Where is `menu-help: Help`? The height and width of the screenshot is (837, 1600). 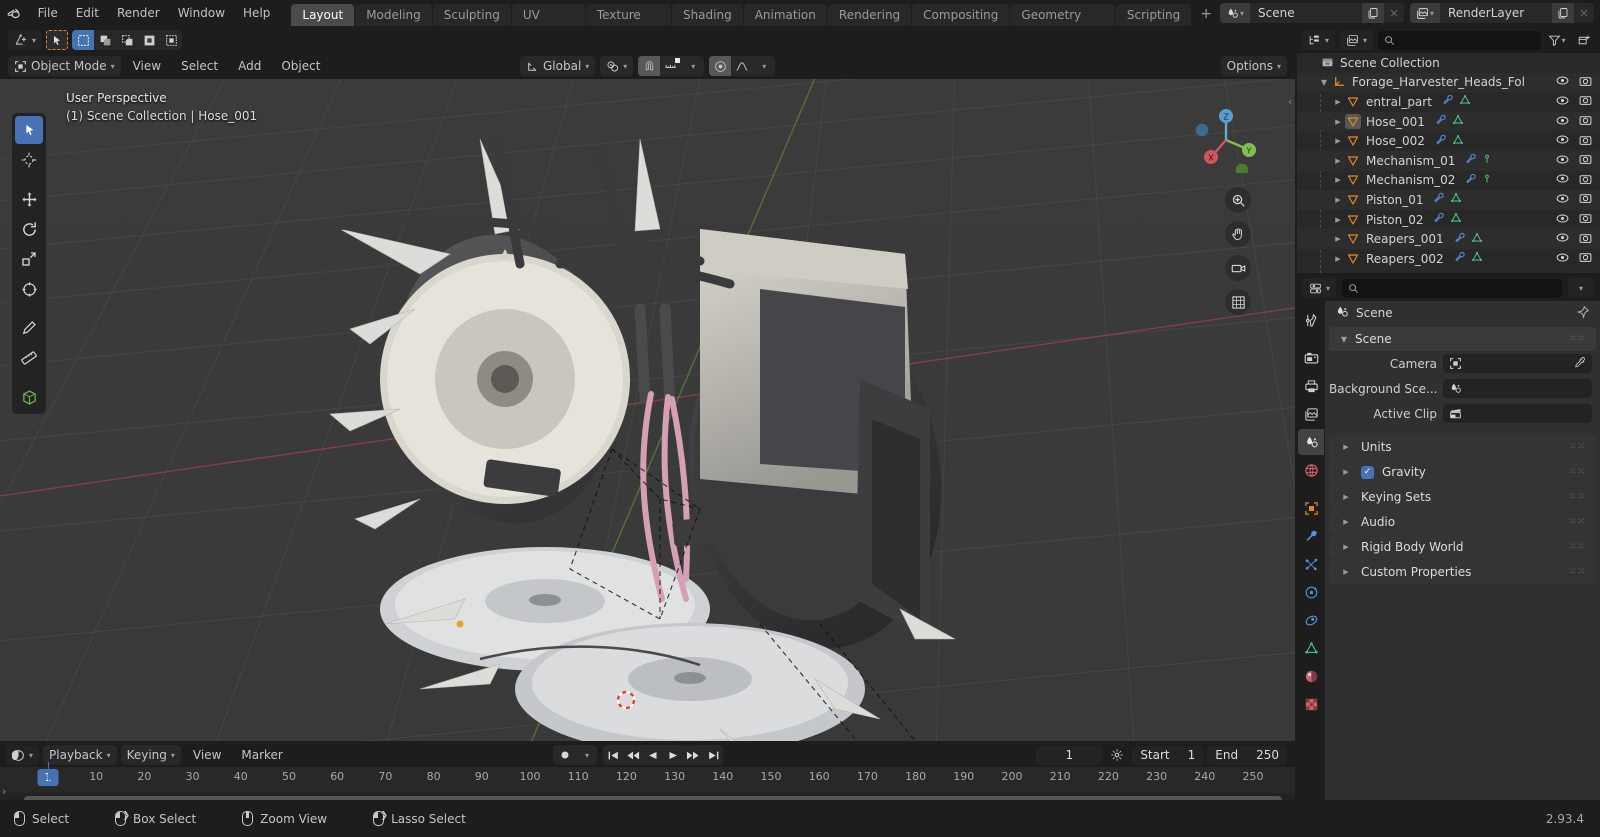
menu-help: Help is located at coordinates (256, 13).